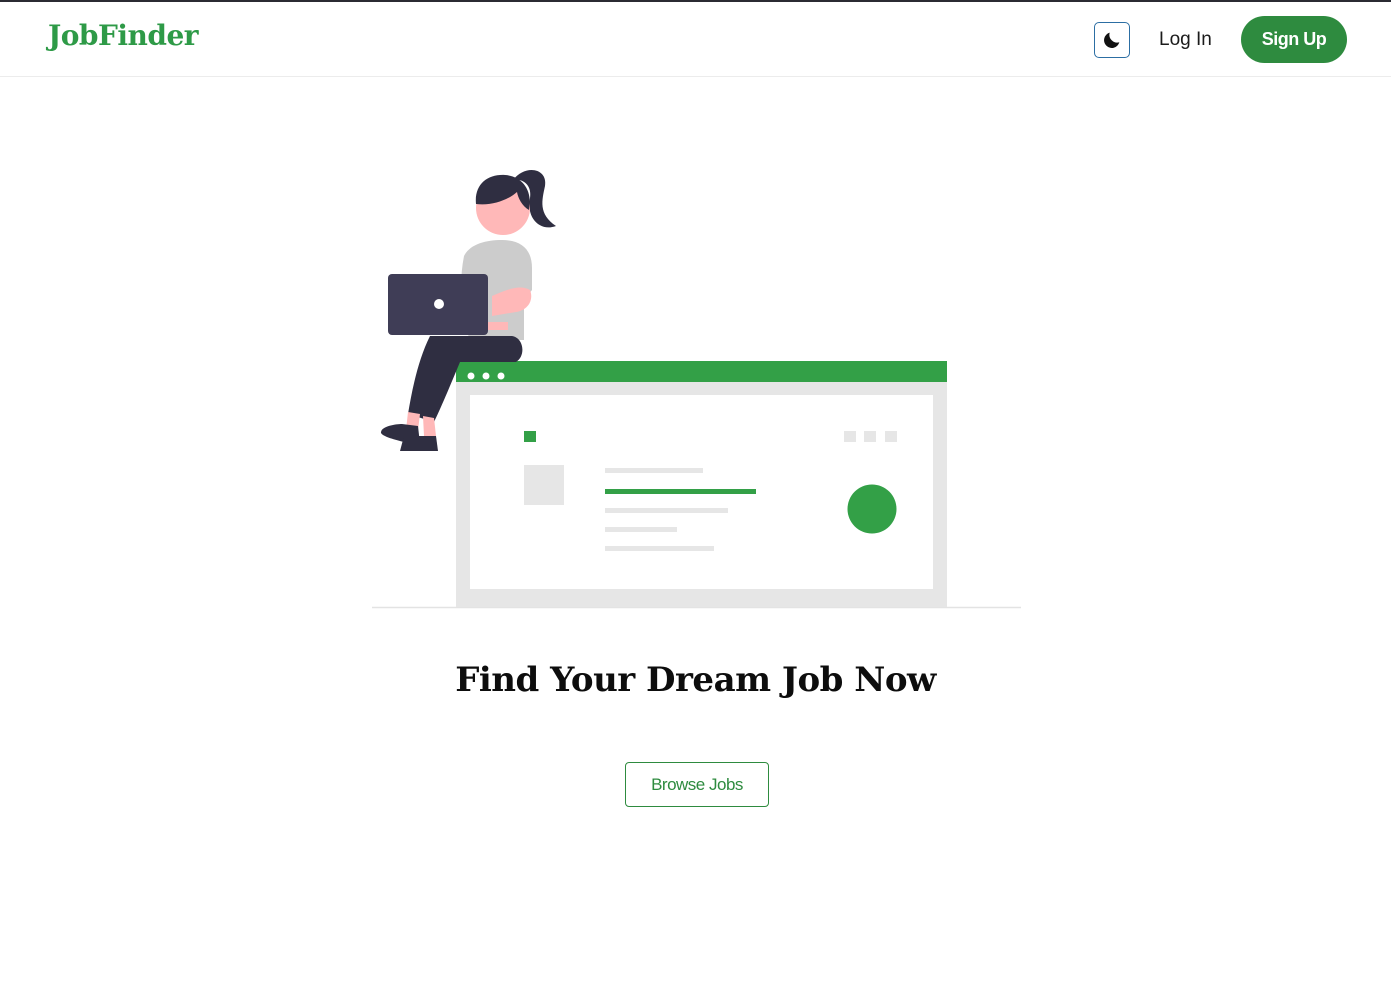 This screenshot has height=987, width=1391. Describe the element at coordinates (1294, 39) in the screenshot. I see `signup-button: Sign Up` at that location.